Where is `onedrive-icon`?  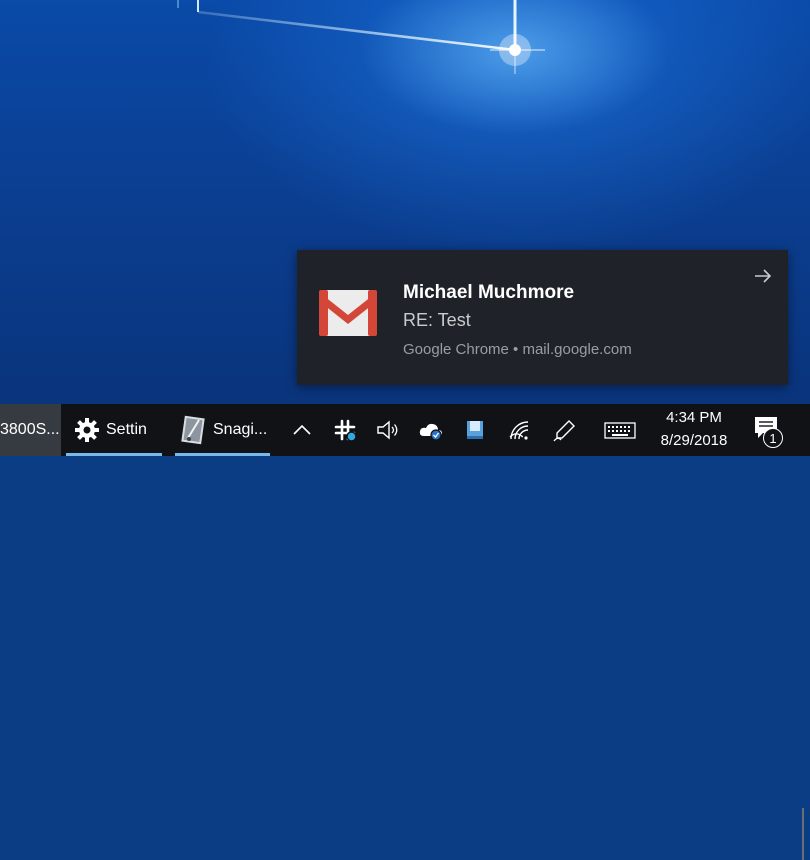 onedrive-icon is located at coordinates (431, 430).